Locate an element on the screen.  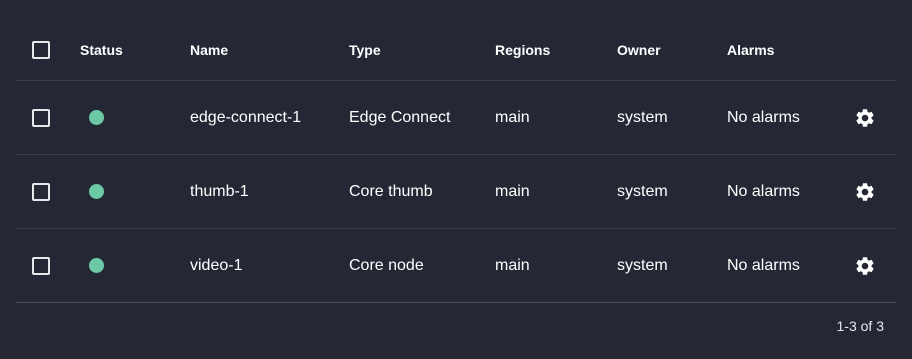
select-all-checkbox is located at coordinates (41, 49).